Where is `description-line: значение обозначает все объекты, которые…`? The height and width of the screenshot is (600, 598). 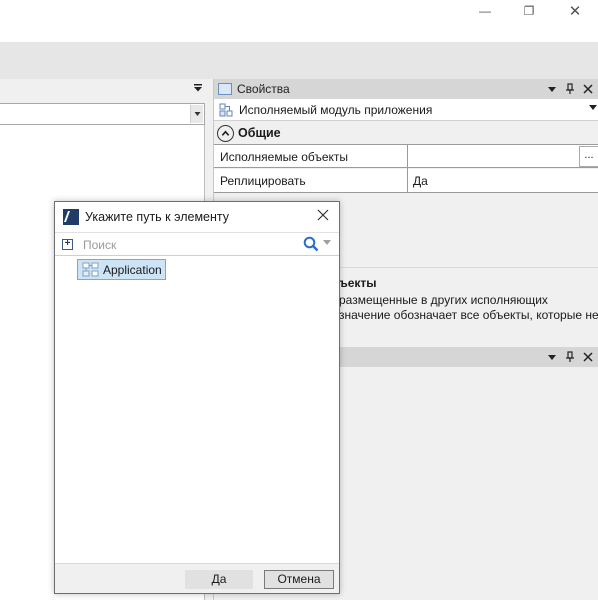 description-line: значение обозначает все объекты, которые… is located at coordinates (468, 315).